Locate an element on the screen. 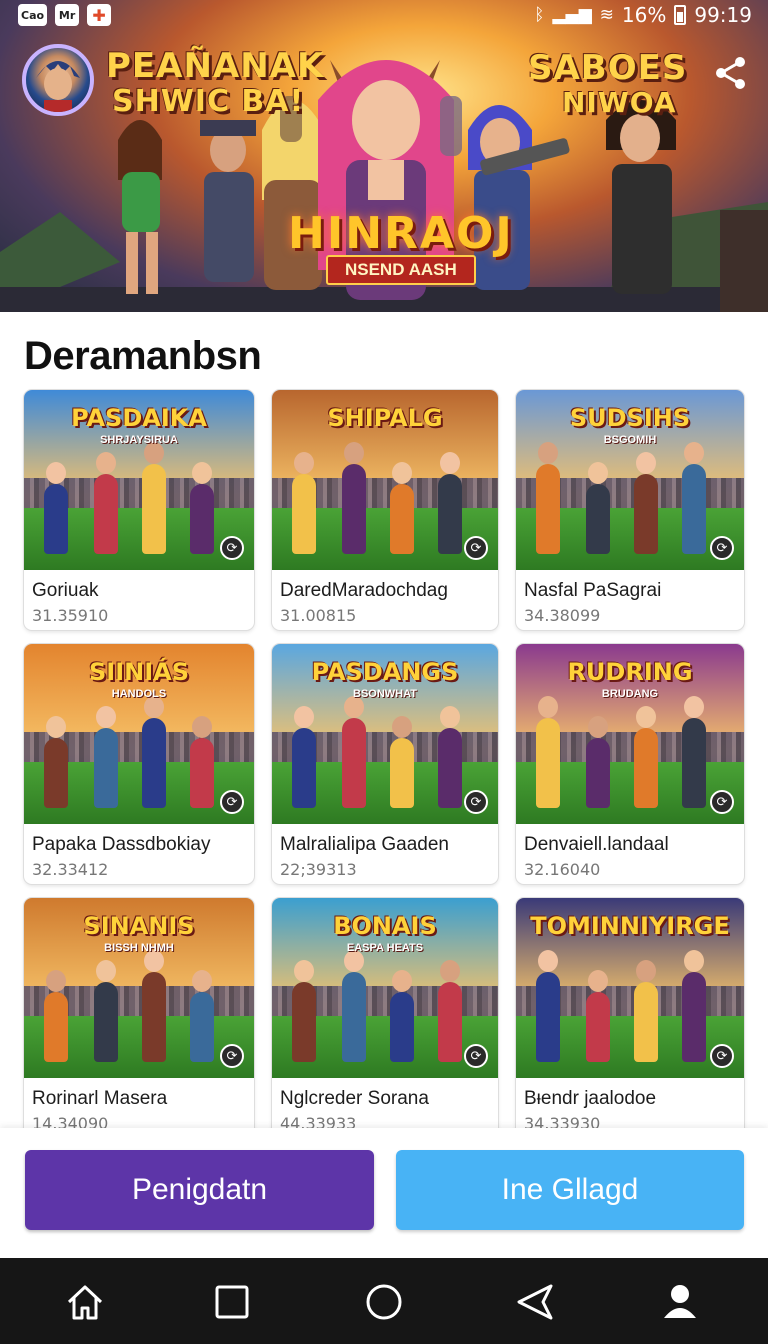 The height and width of the screenshot is (1344, 768). game-number: 31.35910 is located at coordinates (70, 615).